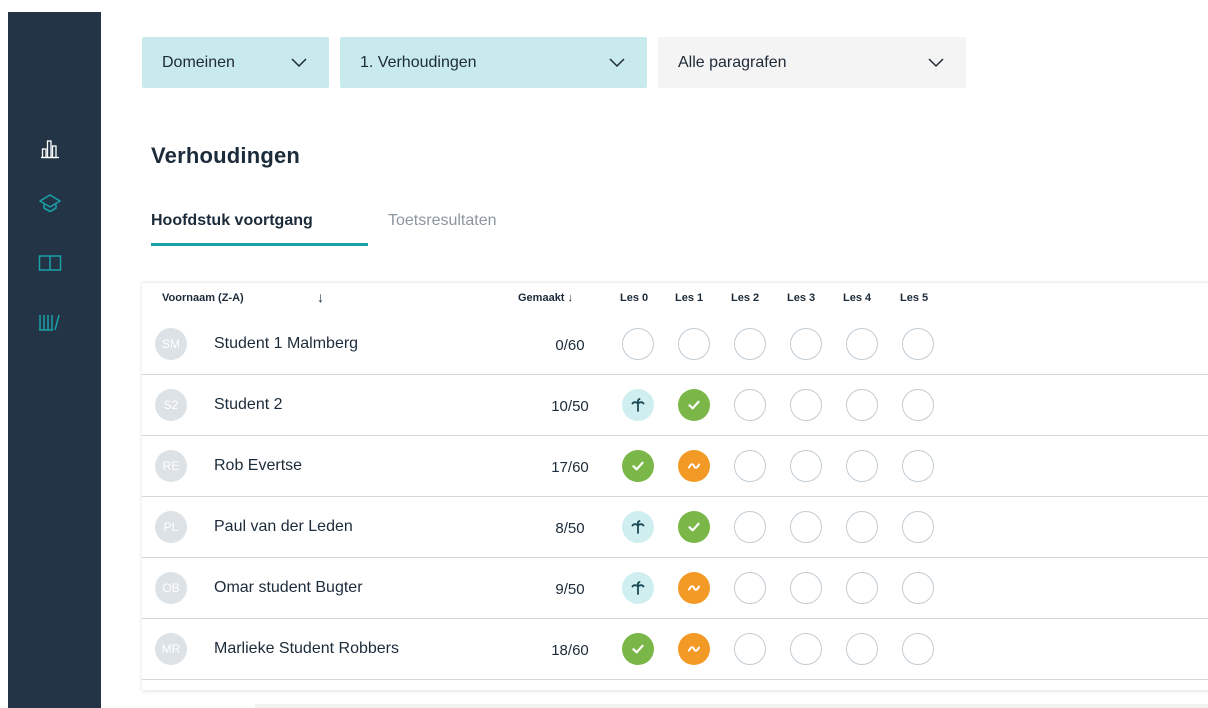 This screenshot has width=1208, height=708. Describe the element at coordinates (283, 527) in the screenshot. I see `student-name: Paul van der Leden` at that location.